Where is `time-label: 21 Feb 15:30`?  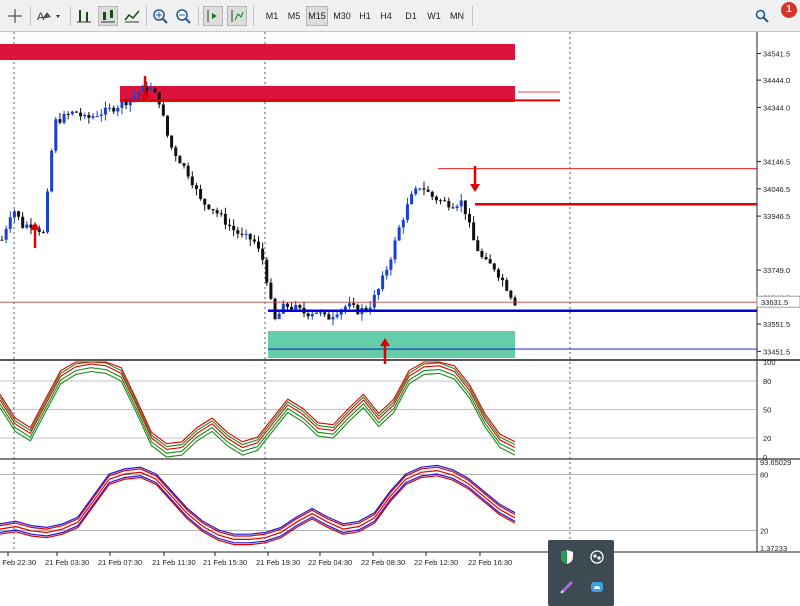 time-label: 21 Feb 15:30 is located at coordinates (225, 562).